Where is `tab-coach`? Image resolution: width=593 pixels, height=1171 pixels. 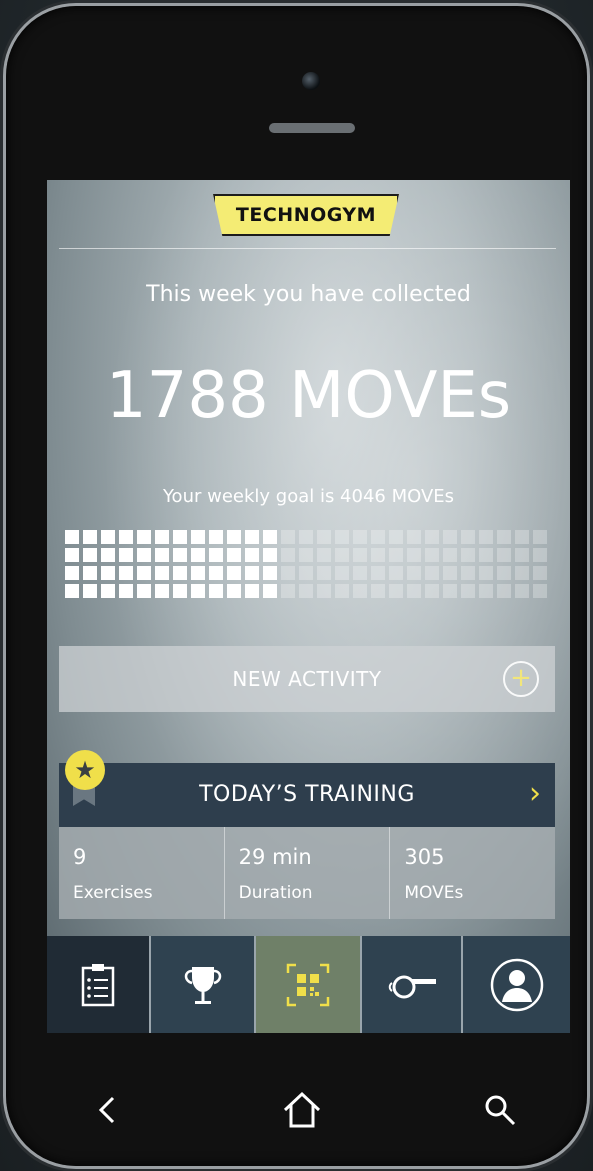 tab-coach is located at coordinates (410, 984).